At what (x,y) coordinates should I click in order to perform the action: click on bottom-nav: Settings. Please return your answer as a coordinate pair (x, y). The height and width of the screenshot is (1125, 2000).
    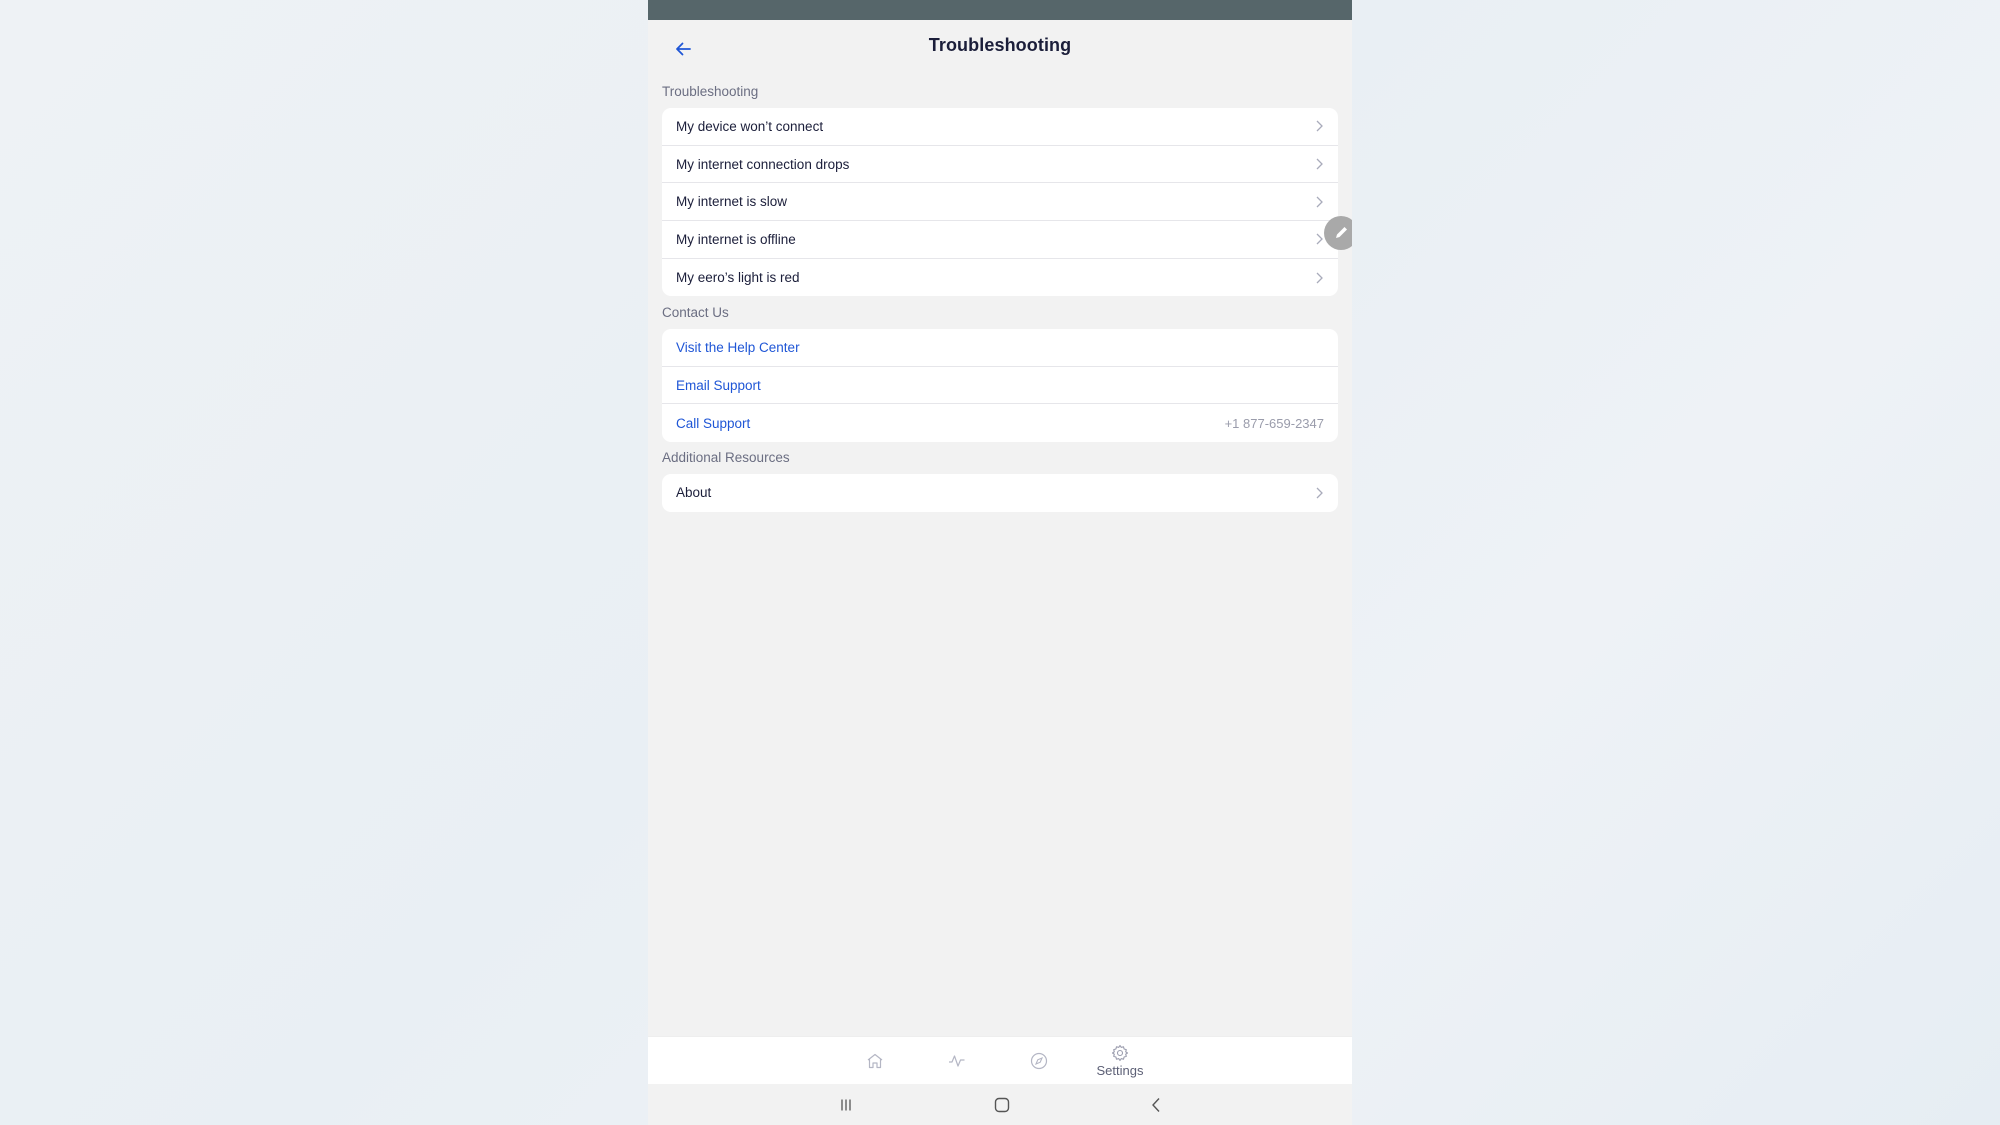
    Looking at the image, I should click on (1000, 1060).